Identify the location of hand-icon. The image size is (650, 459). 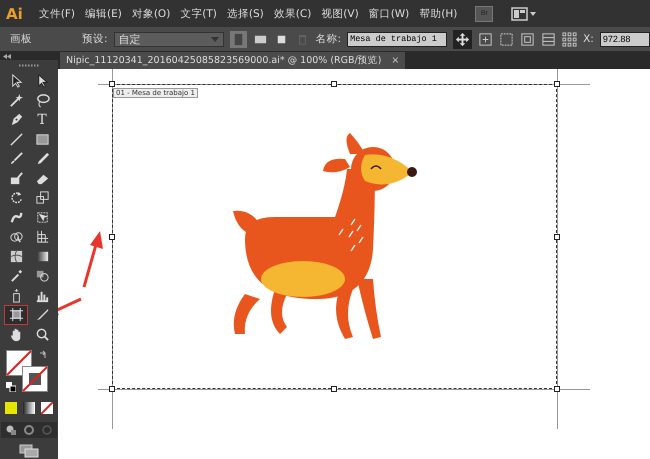
(16, 334).